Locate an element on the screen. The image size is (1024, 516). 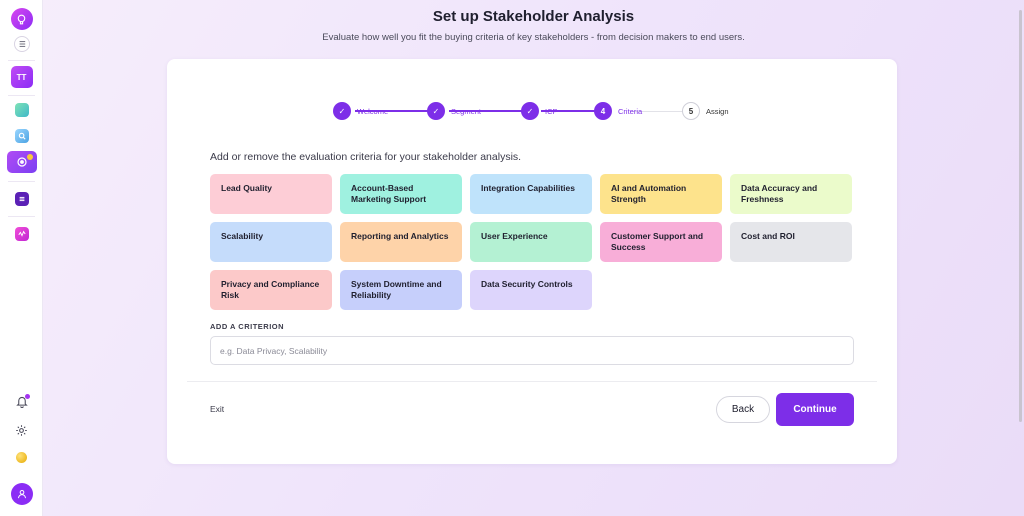
criterion-chip: Lead Quality is located at coordinates (271, 194).